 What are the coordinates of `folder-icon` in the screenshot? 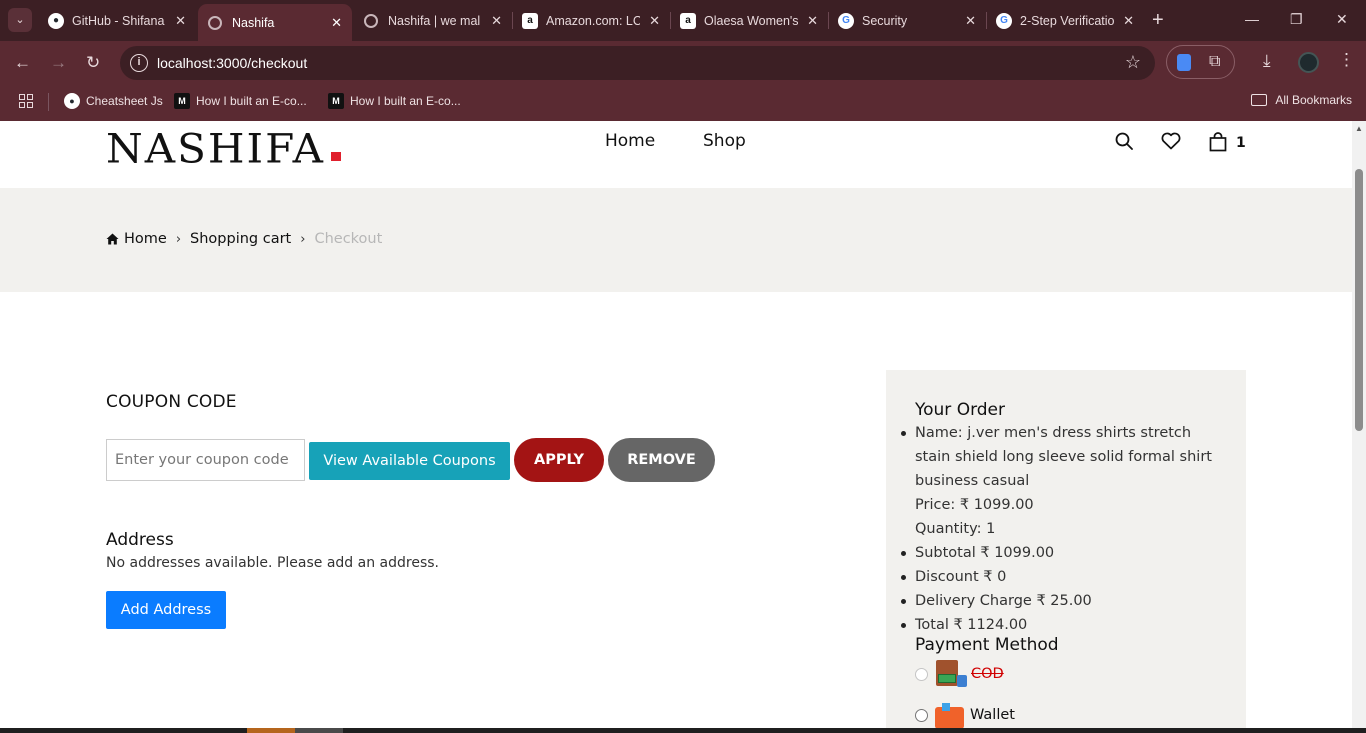 It's located at (1259, 100).